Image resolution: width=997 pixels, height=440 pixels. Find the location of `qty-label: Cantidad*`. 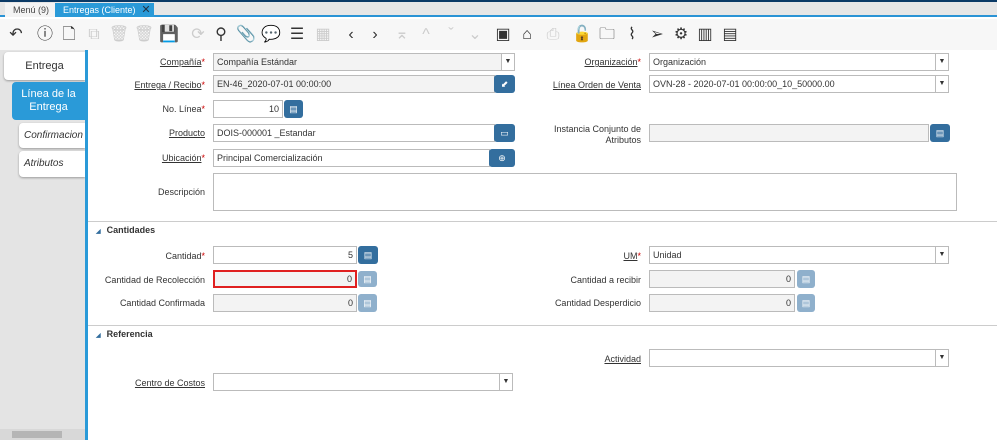

qty-label: Cantidad* is located at coordinates (185, 256).